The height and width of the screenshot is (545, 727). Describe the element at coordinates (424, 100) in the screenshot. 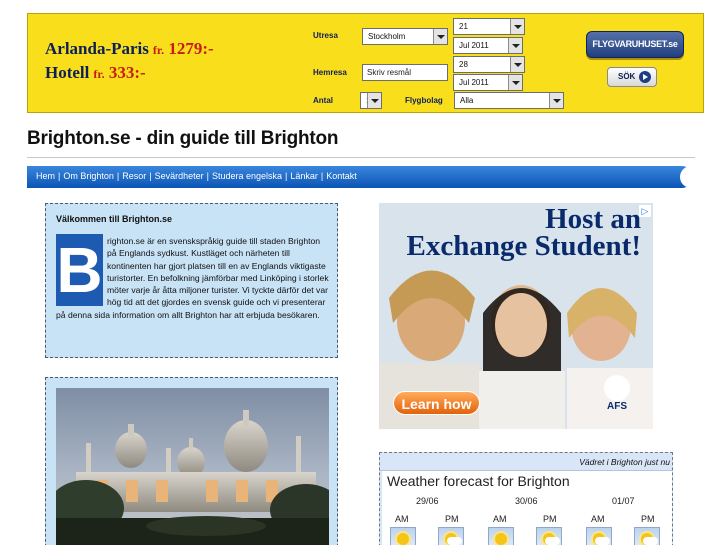

I see `airline-label: Flygbolag` at that location.